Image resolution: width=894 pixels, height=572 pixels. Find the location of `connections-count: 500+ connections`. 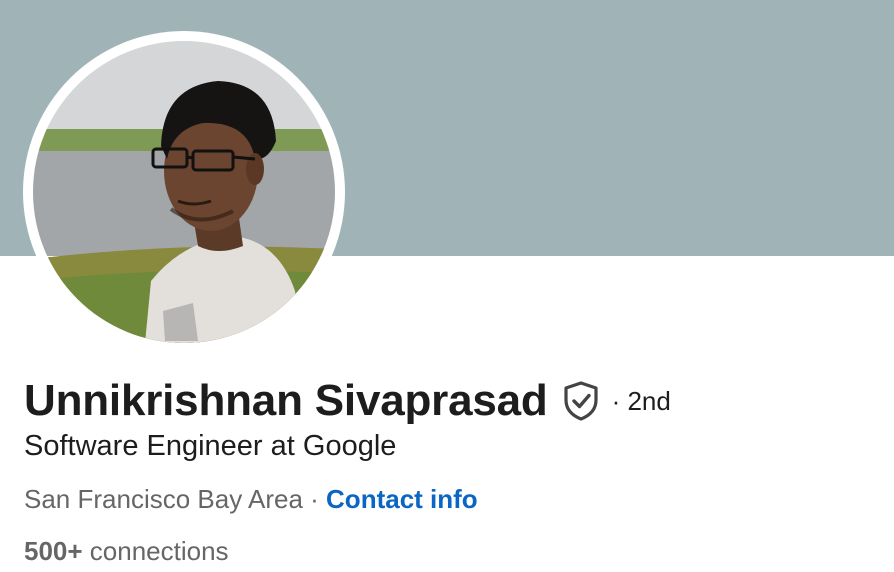

connections-count: 500+ connections is located at coordinates (126, 551).